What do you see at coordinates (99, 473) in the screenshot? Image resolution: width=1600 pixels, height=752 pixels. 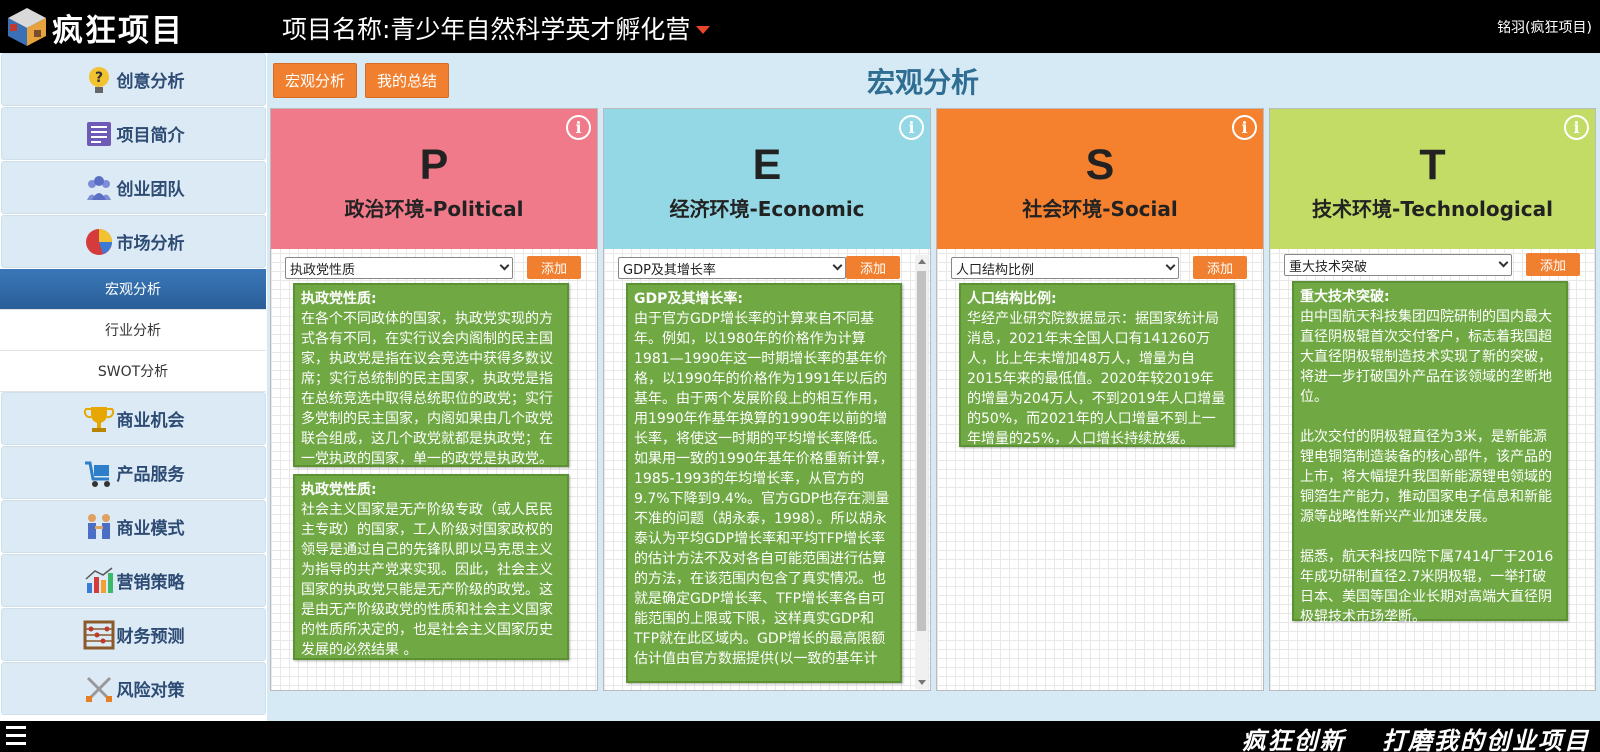 I see `cart-icon` at bounding box center [99, 473].